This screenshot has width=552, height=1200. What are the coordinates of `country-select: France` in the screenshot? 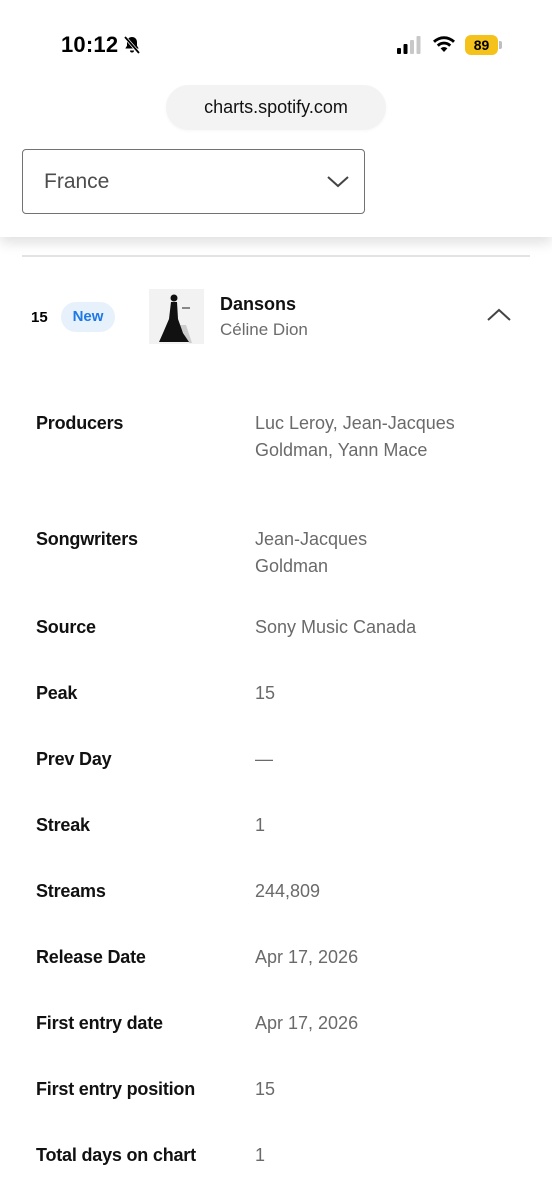 It's located at (193, 181).